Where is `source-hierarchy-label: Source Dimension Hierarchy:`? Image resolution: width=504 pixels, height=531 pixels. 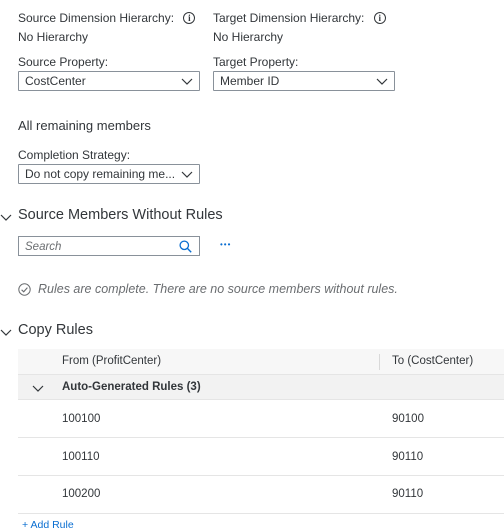 source-hierarchy-label: Source Dimension Hierarchy: is located at coordinates (96, 18).